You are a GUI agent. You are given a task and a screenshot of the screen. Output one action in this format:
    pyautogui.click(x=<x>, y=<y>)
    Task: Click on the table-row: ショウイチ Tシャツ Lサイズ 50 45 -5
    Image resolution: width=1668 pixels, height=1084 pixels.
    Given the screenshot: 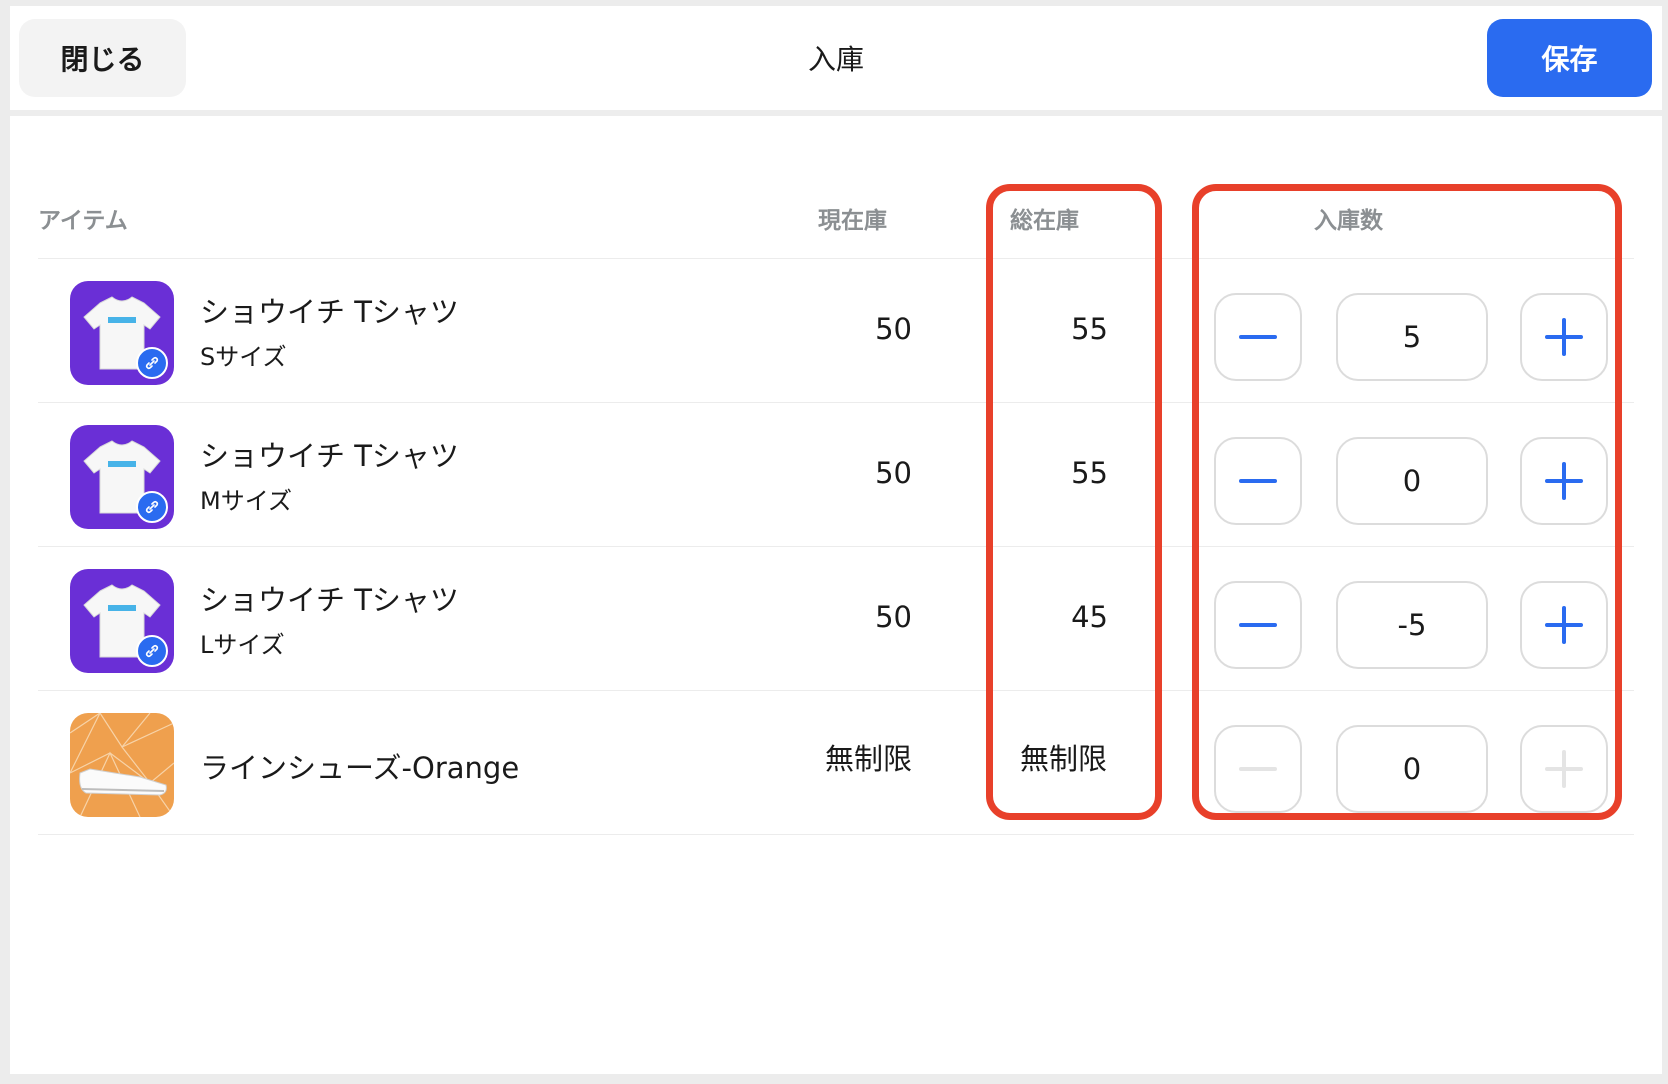 What is the action you would take?
    pyautogui.click(x=836, y=619)
    